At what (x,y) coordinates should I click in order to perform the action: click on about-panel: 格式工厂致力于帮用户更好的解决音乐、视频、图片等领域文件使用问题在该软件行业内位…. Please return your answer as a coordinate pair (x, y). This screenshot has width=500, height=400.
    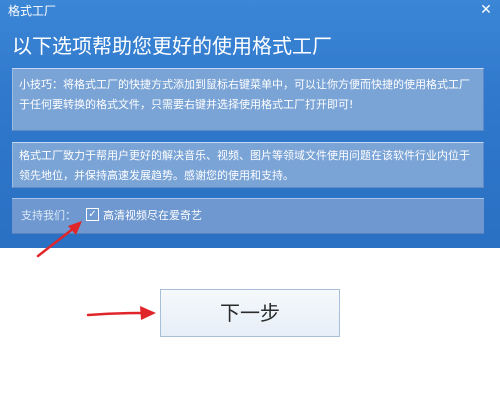
    Looking at the image, I should click on (248, 165).